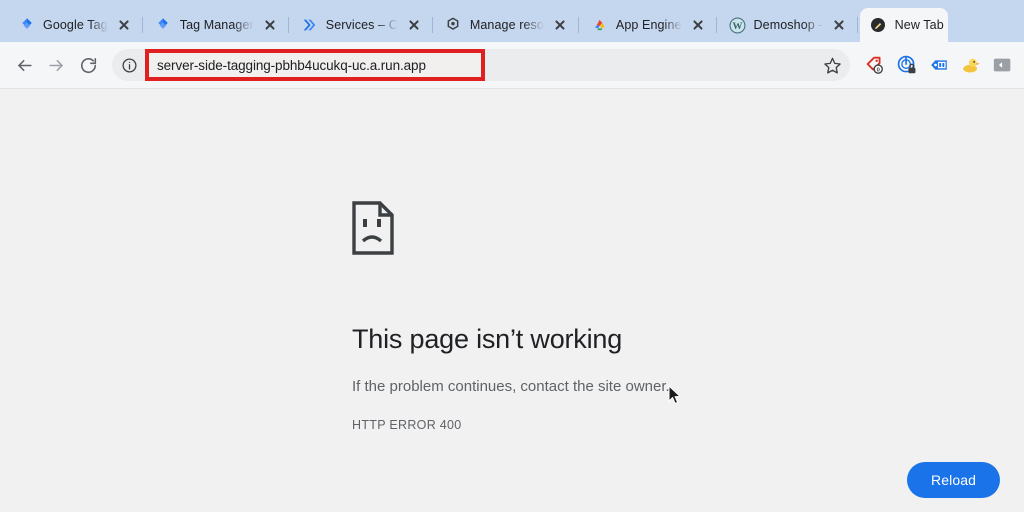 The image size is (1024, 512). I want to click on privacy-lock-icon, so click(907, 65).